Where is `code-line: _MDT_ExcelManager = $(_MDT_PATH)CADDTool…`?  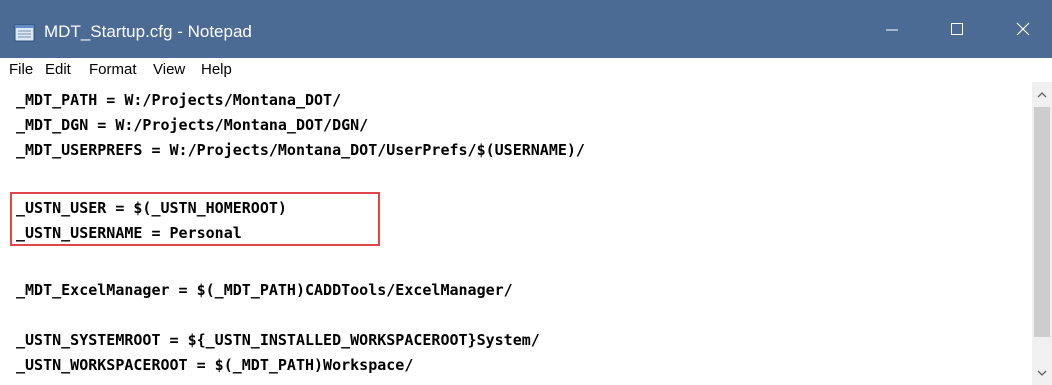 code-line: _MDT_ExcelManager = $(_MDT_PATH)CADDTool… is located at coordinates (264, 290).